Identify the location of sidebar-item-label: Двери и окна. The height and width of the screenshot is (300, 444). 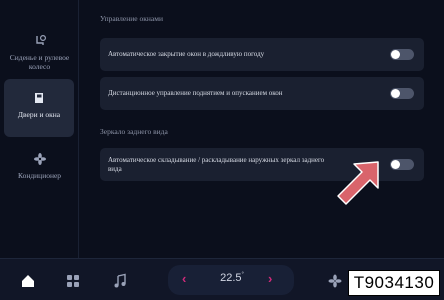
(39, 114).